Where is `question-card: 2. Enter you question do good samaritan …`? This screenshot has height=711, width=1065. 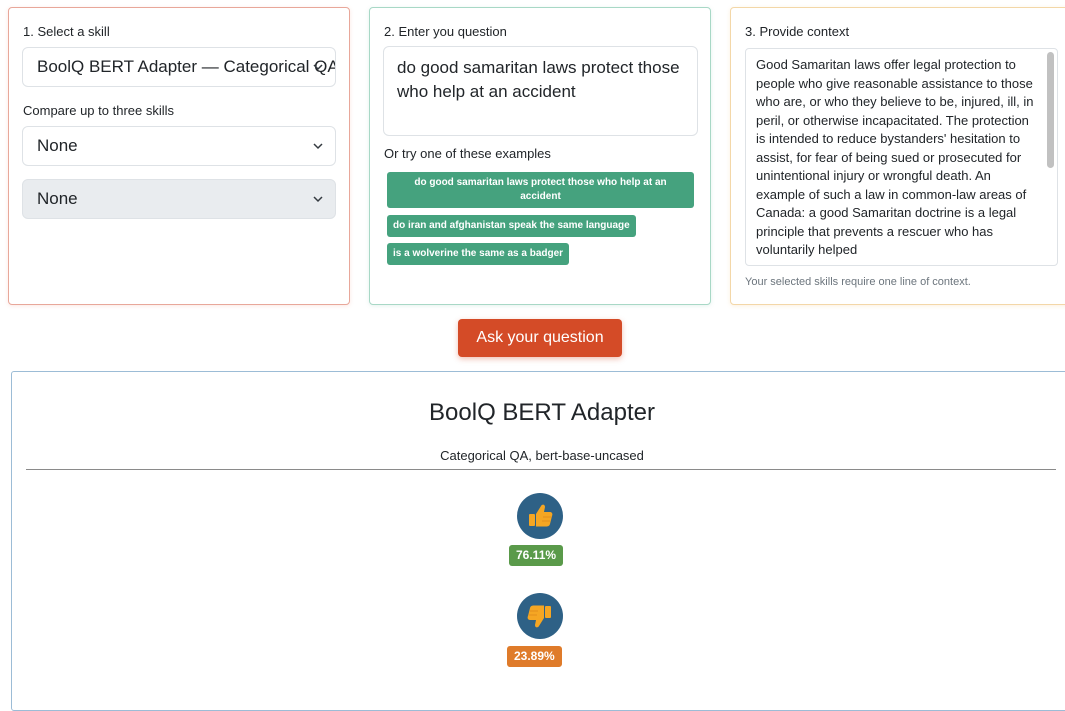 question-card: 2. Enter you question do good samaritan … is located at coordinates (540, 156).